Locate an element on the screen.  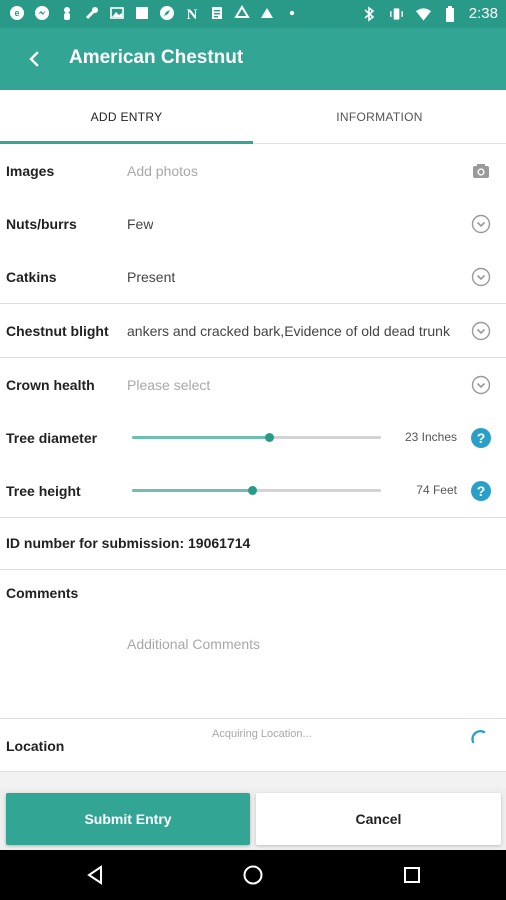
crown-health-label: Crown health is located at coordinates (50, 385).